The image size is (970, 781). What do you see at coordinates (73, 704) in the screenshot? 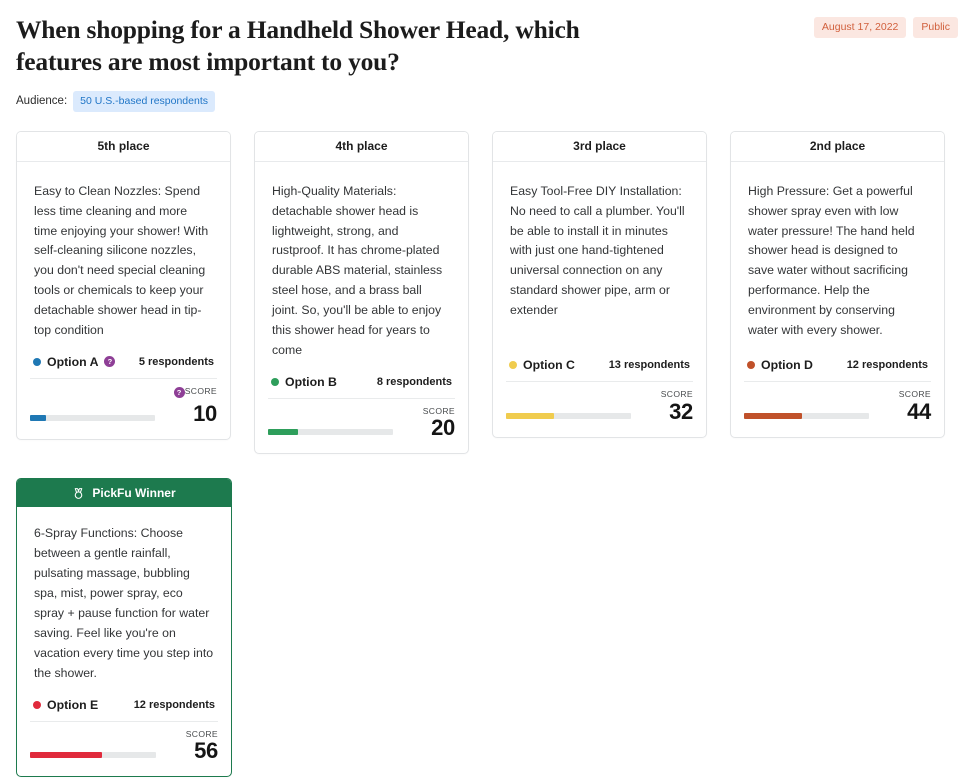
I see `option-label: Option E` at bounding box center [73, 704].